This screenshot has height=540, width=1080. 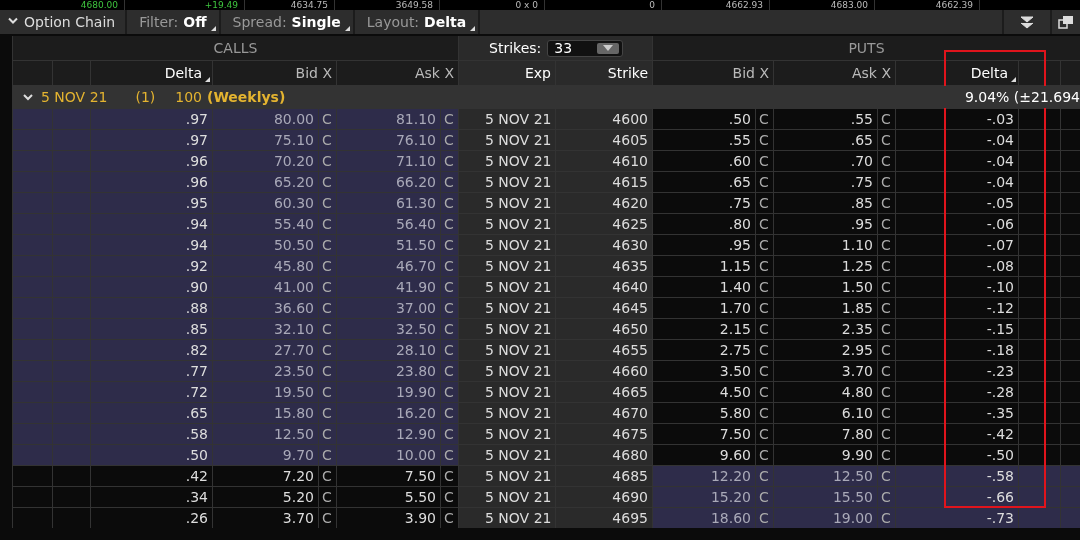 What do you see at coordinates (388, 350) in the screenshot?
I see `table-cell: 28.10` at bounding box center [388, 350].